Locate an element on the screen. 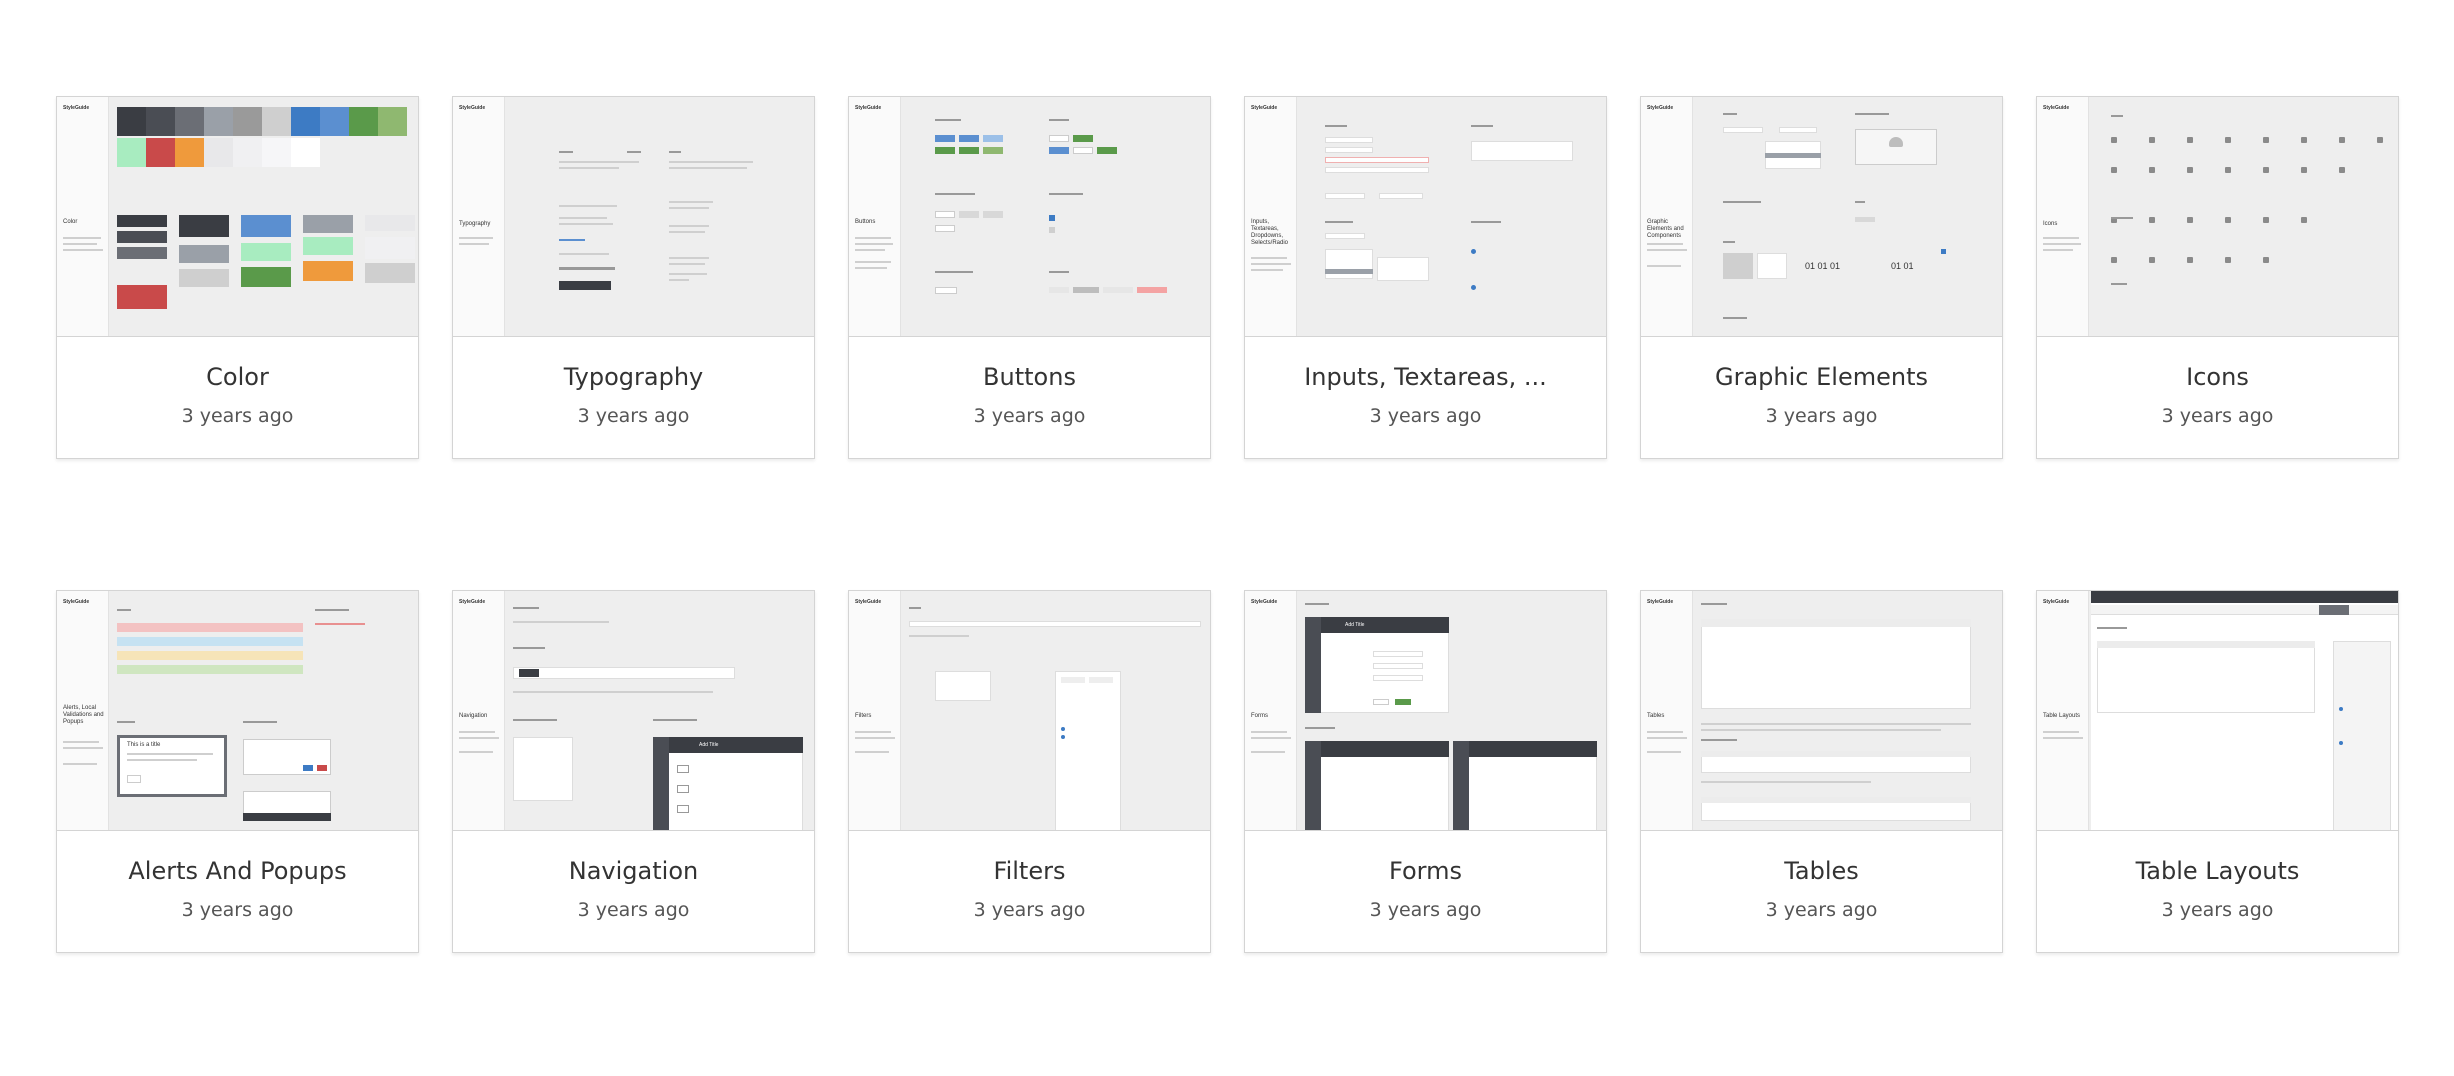  card-thumbnail: StyleGuide Table Layouts is located at coordinates (2217, 711).